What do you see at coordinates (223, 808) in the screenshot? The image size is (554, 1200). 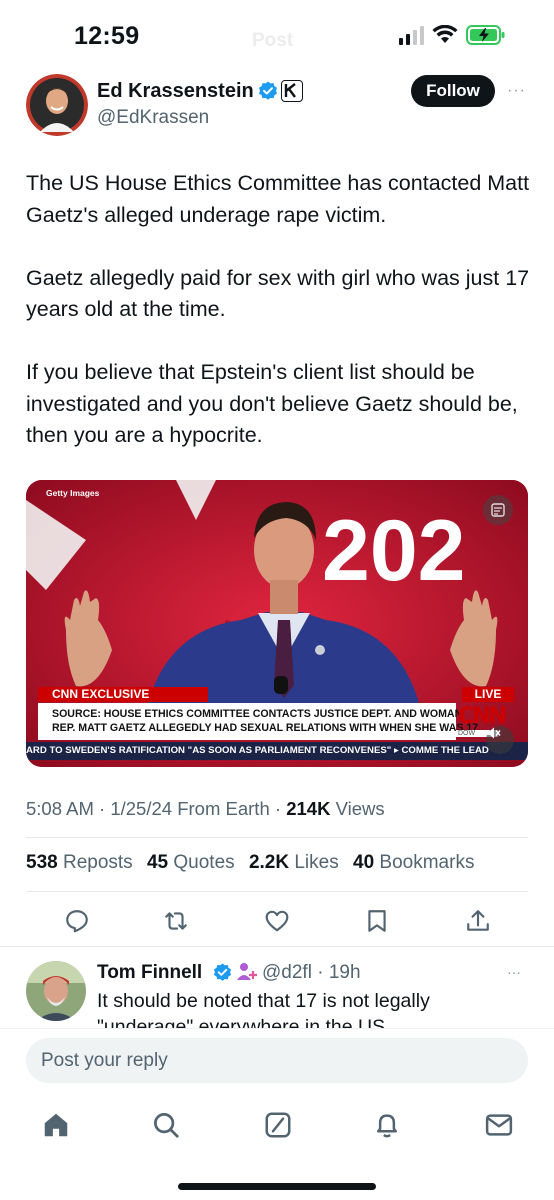 I see `tweet-source: From Earth` at bounding box center [223, 808].